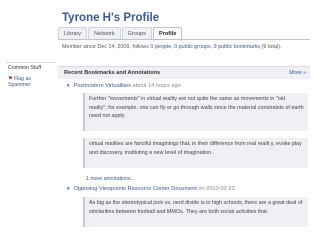 The height and width of the screenshot is (240, 320). I want to click on flag-line-2: Spammer, so click(19, 85).